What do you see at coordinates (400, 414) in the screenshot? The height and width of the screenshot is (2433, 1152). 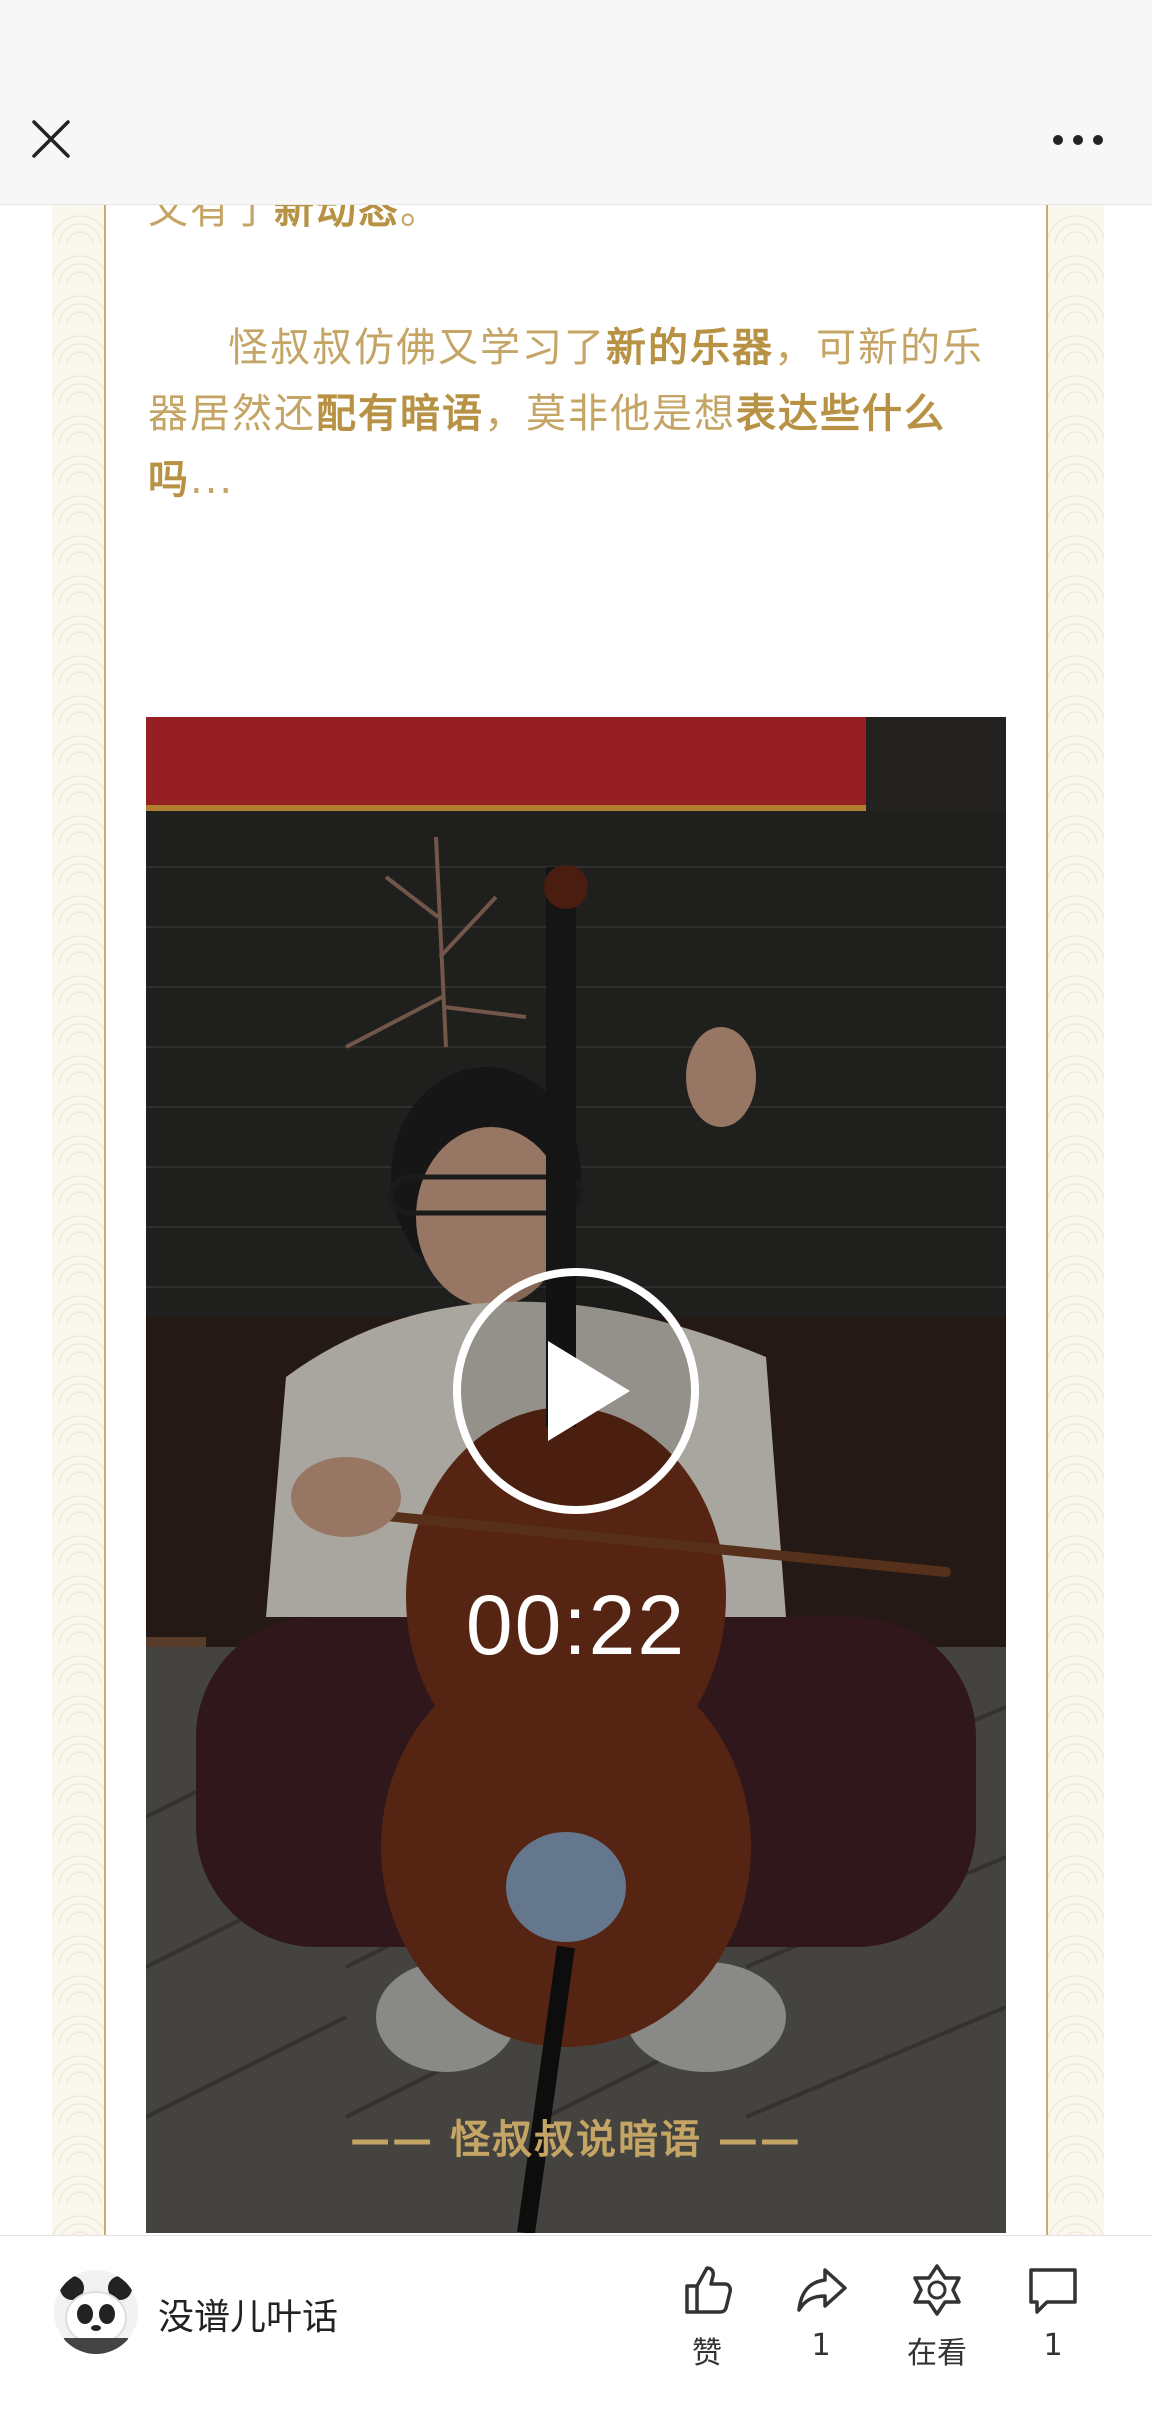 I see `para2-bold-seg: 配有暗语` at bounding box center [400, 414].